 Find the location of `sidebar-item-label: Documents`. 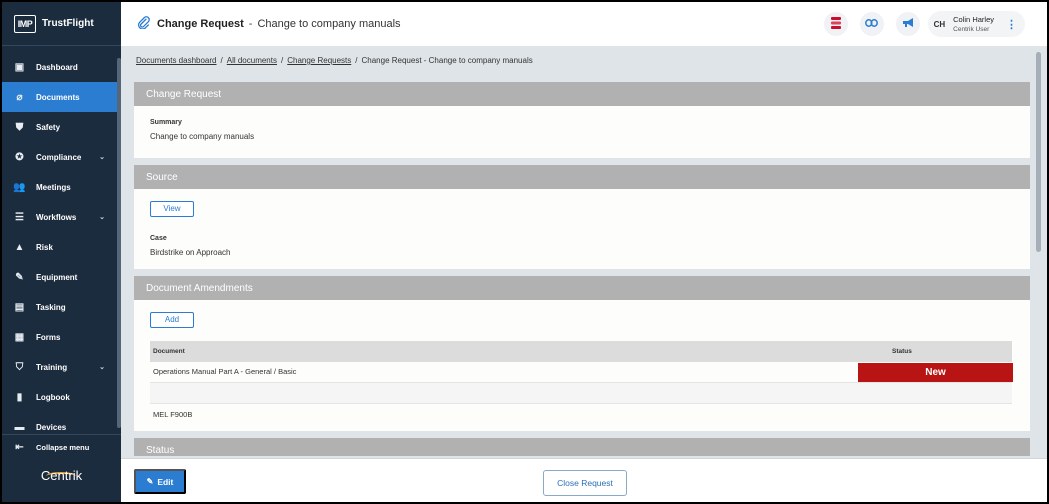

sidebar-item-label: Documents is located at coordinates (58, 97).